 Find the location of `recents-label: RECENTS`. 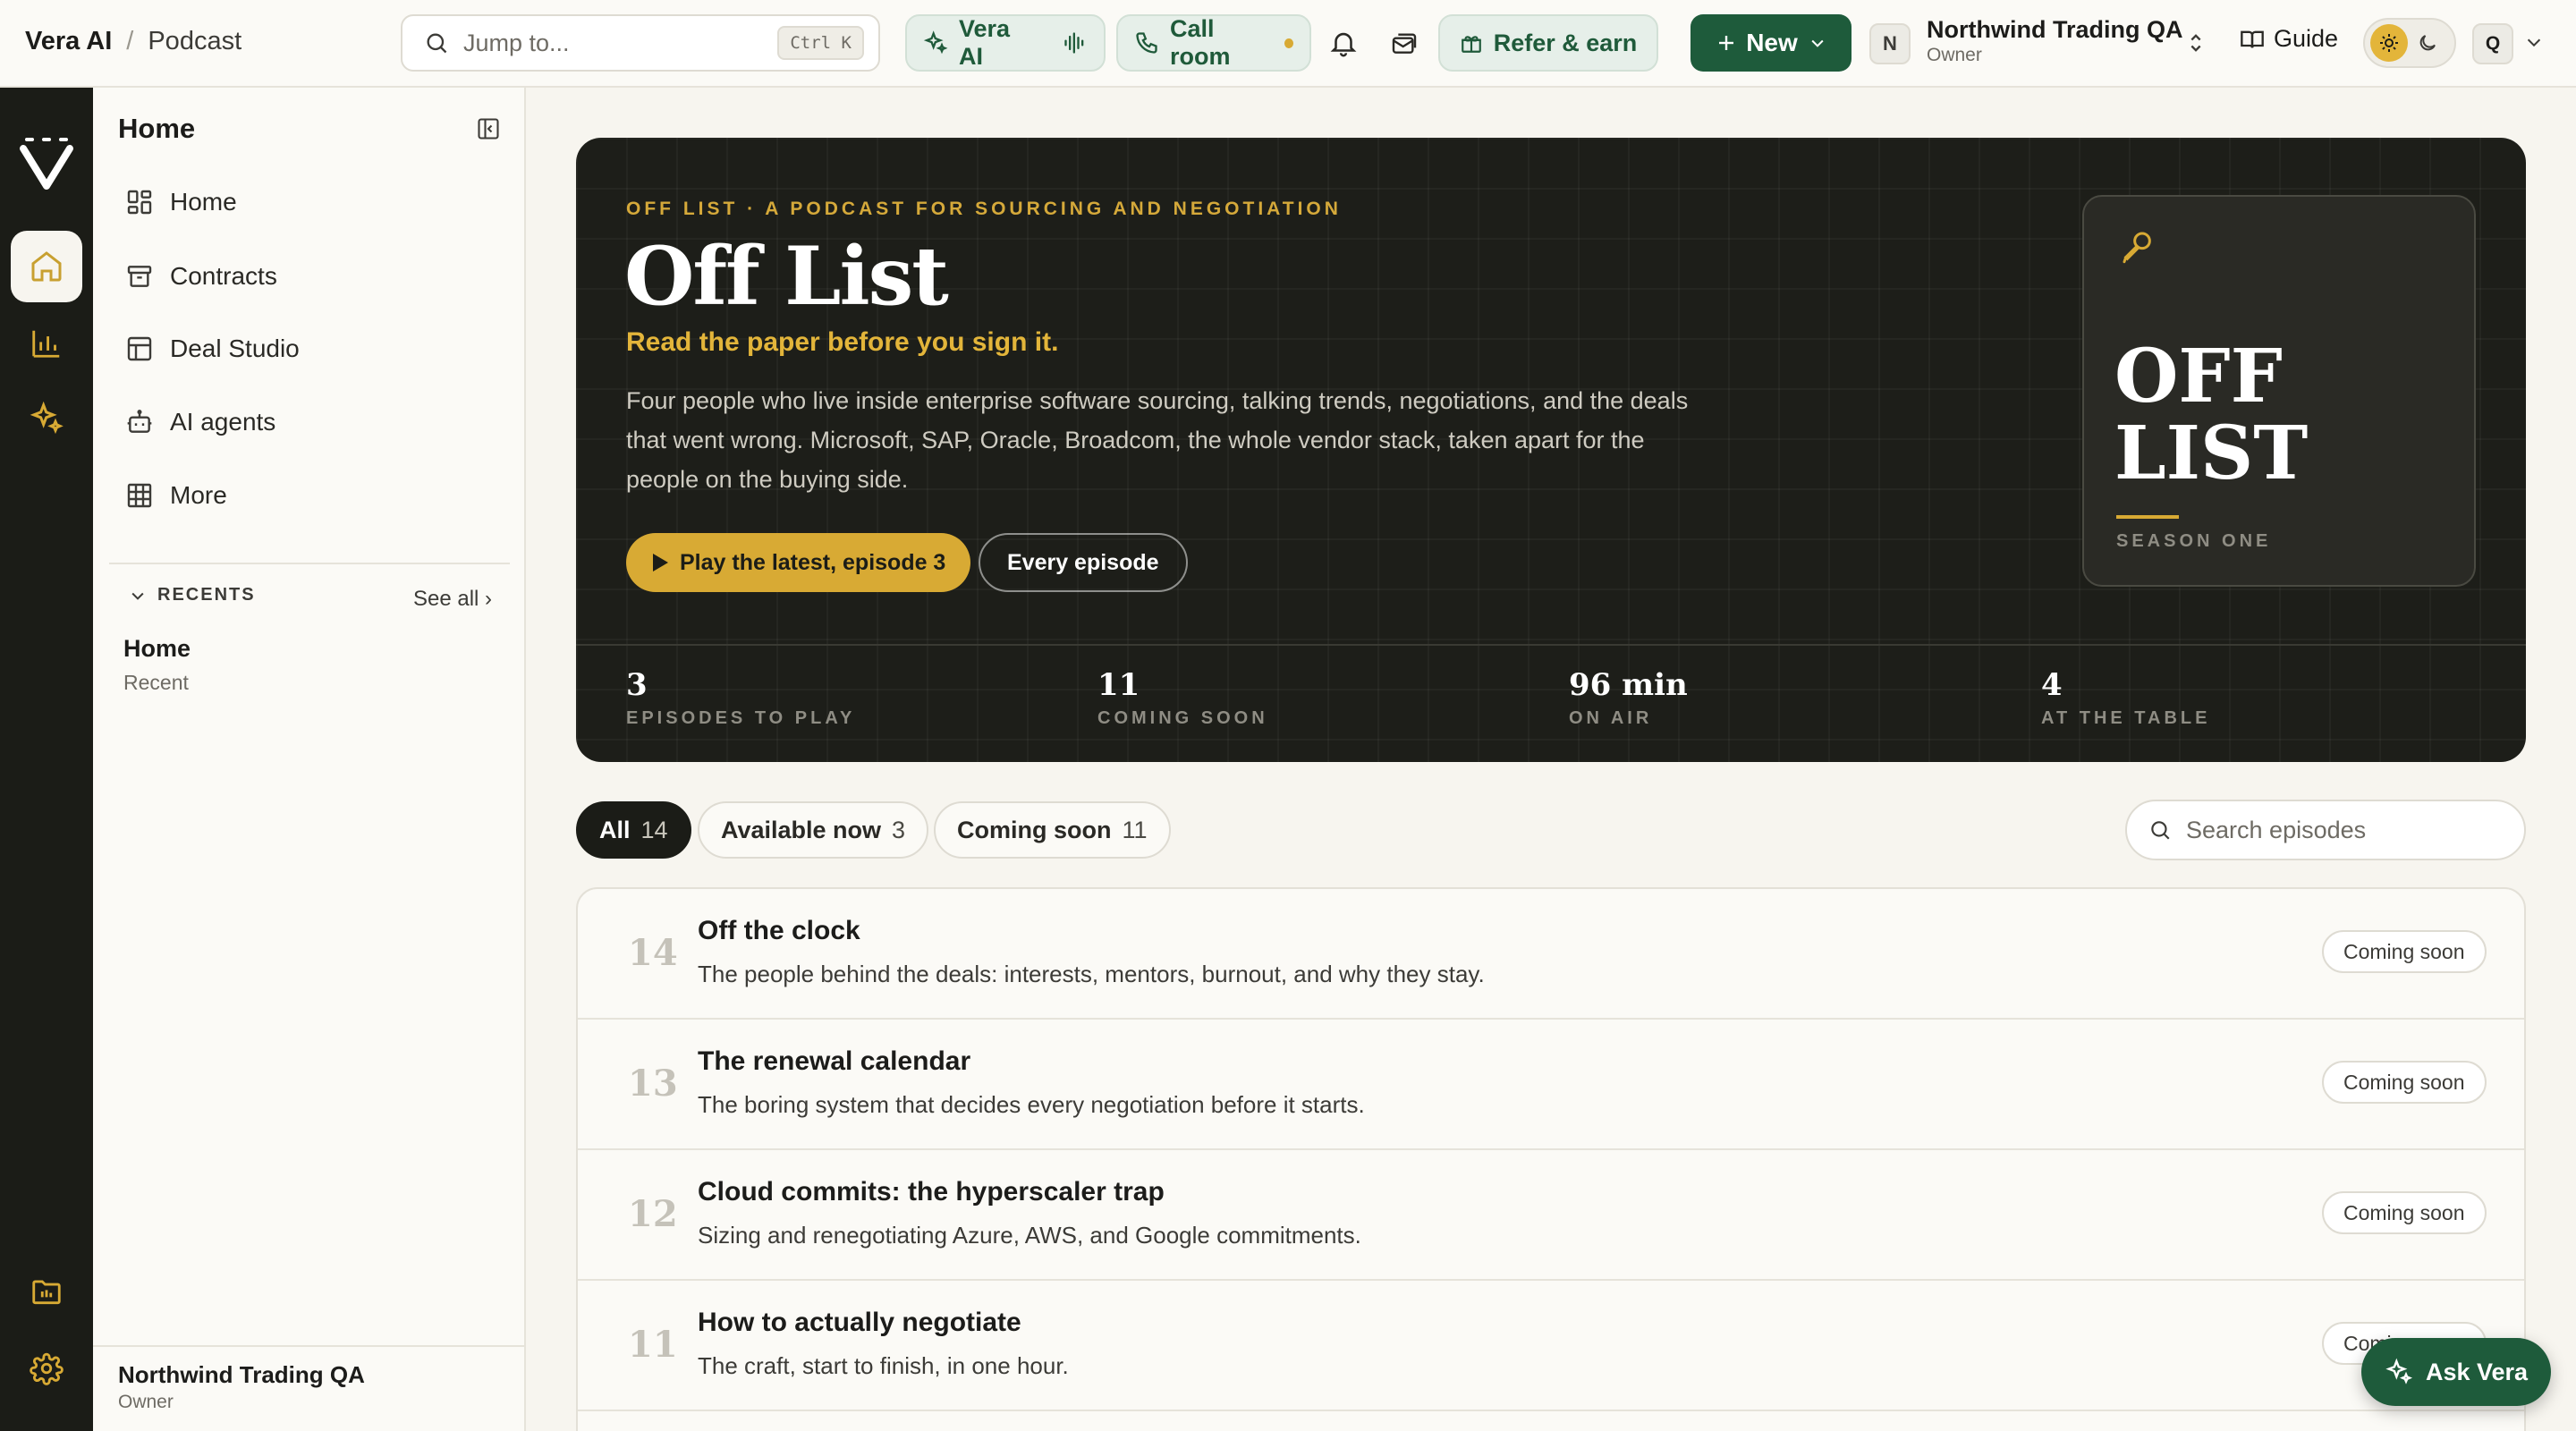

recents-label: RECENTS is located at coordinates (206, 595).